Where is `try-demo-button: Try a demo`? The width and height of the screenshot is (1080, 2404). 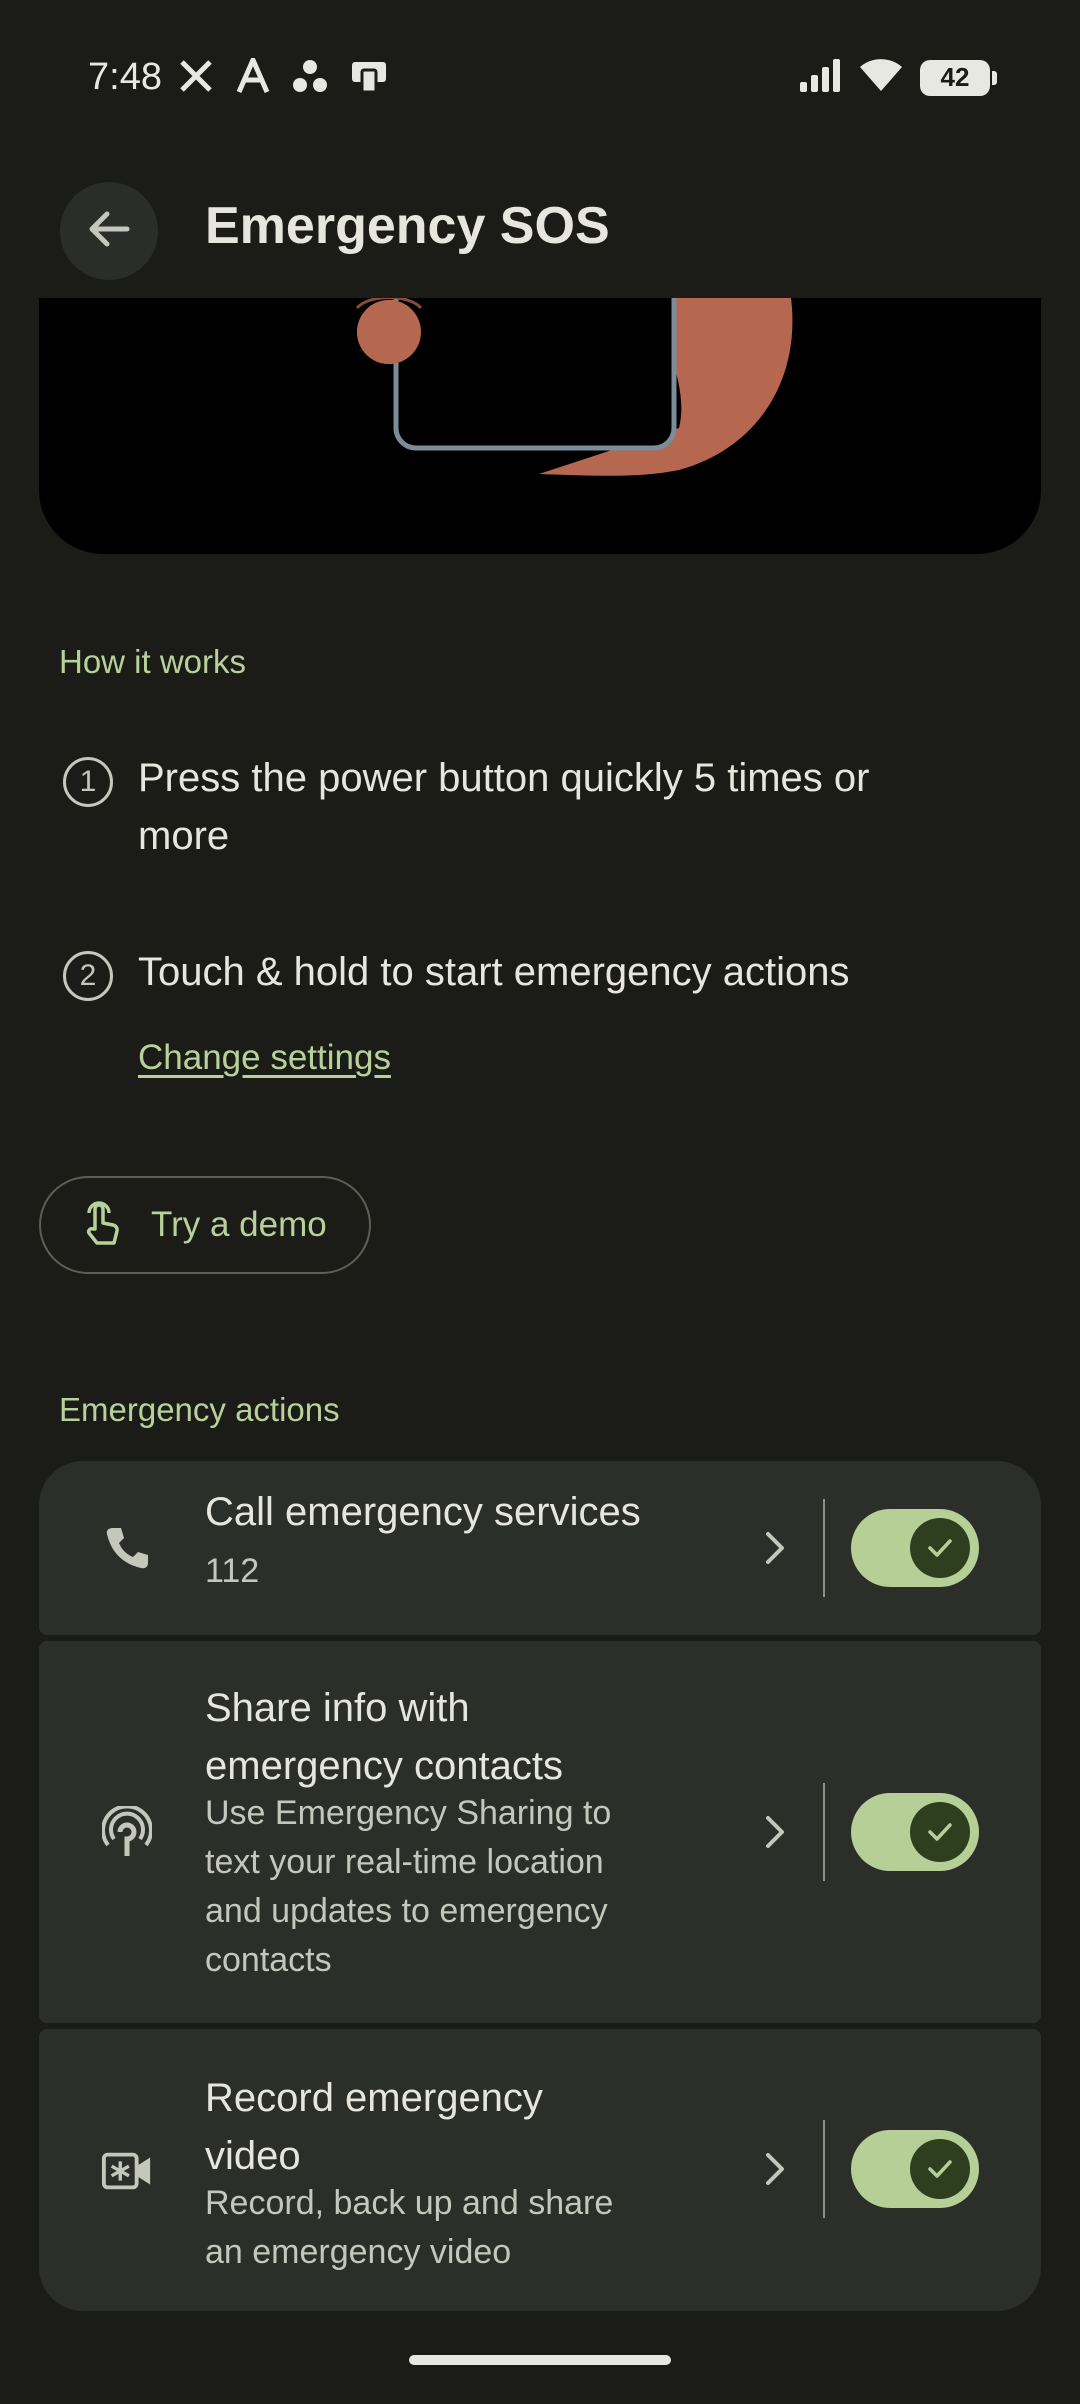
try-demo-button: Try a demo is located at coordinates (205, 1225).